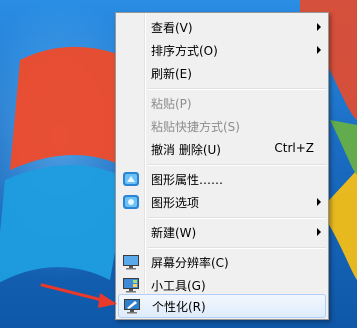  Describe the element at coordinates (222, 50) in the screenshot. I see `menu-item-sort-by: 排序方式(O)` at that location.